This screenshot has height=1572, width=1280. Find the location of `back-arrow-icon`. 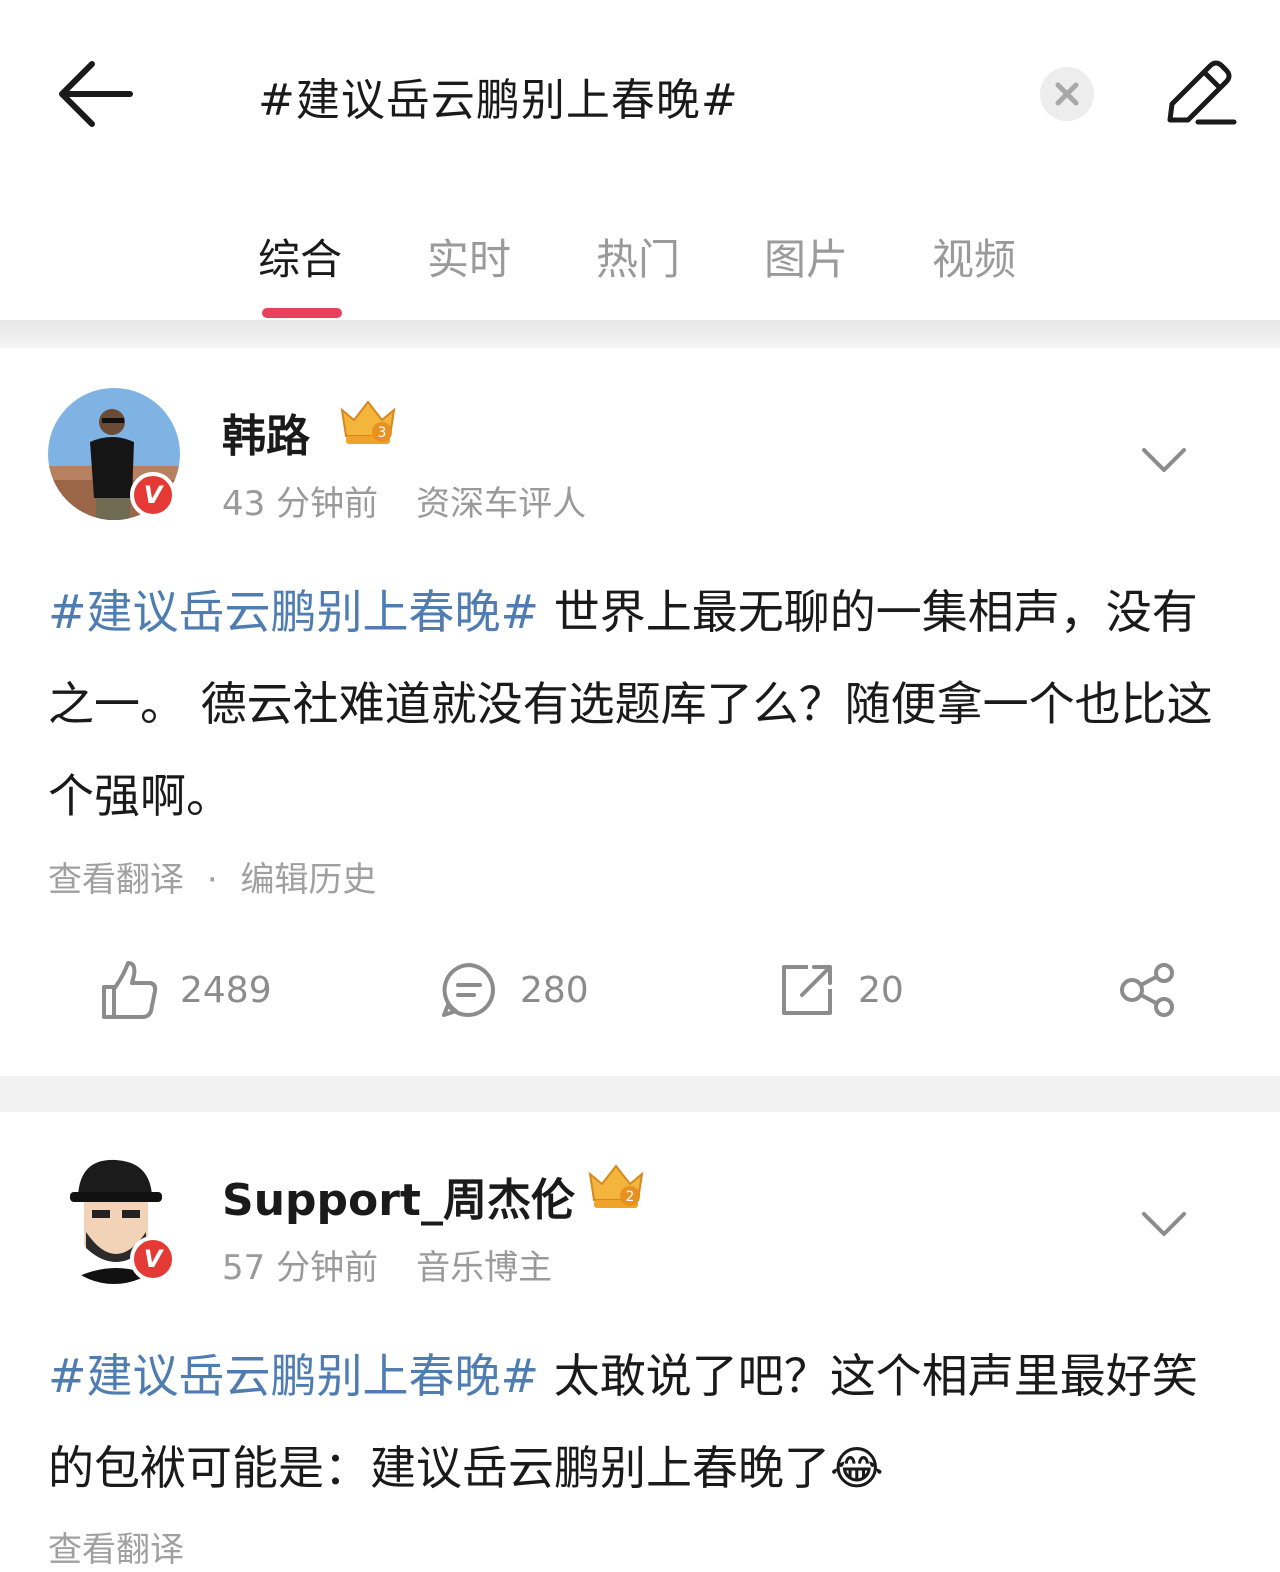

back-arrow-icon is located at coordinates (94, 94).